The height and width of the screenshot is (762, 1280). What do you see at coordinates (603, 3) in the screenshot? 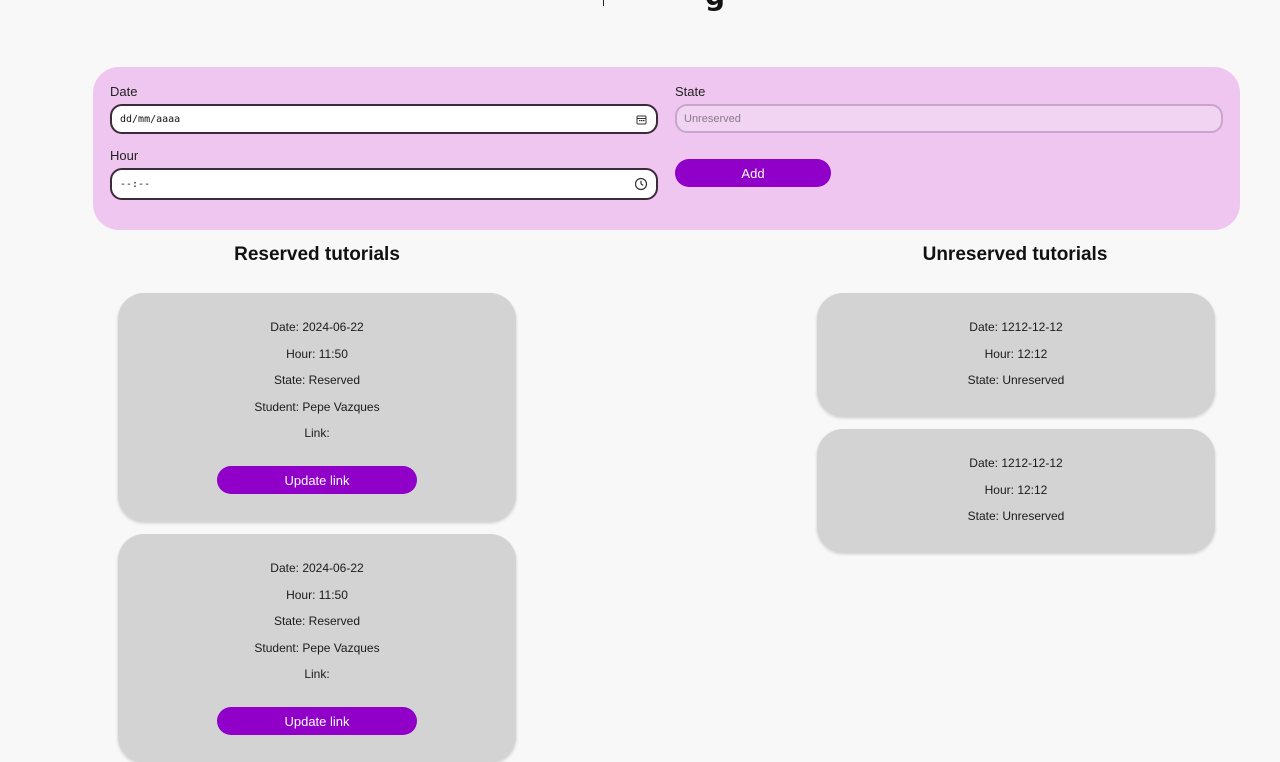
I see `header-divider` at bounding box center [603, 3].